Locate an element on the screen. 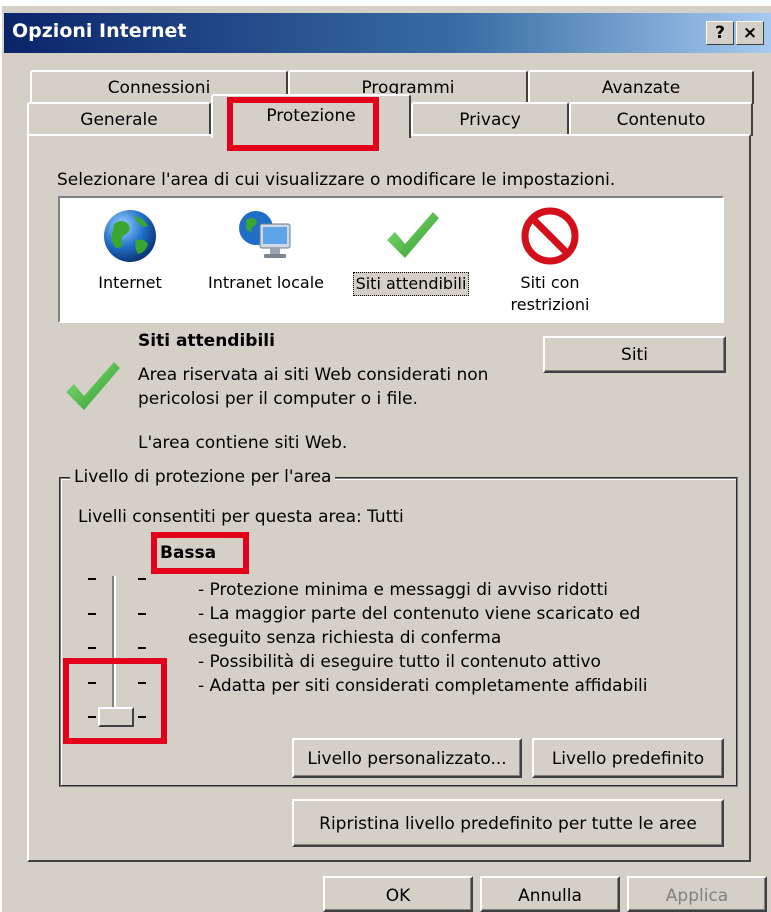  cancel-button: Annulla is located at coordinates (550, 894).